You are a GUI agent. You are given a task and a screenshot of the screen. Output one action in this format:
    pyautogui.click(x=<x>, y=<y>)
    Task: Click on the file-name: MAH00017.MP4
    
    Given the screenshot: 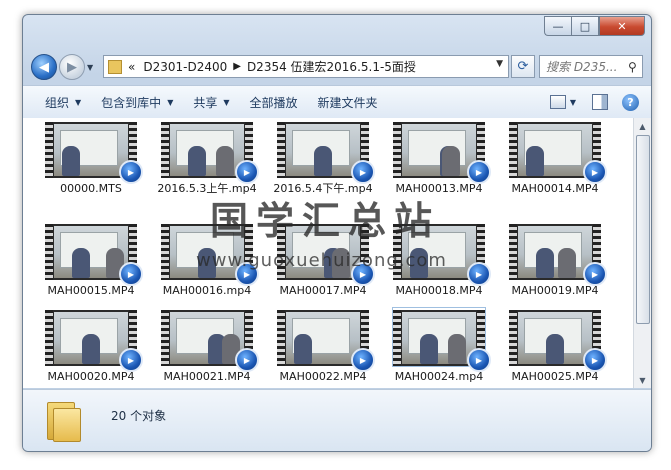 What is the action you would take?
    pyautogui.click(x=323, y=290)
    